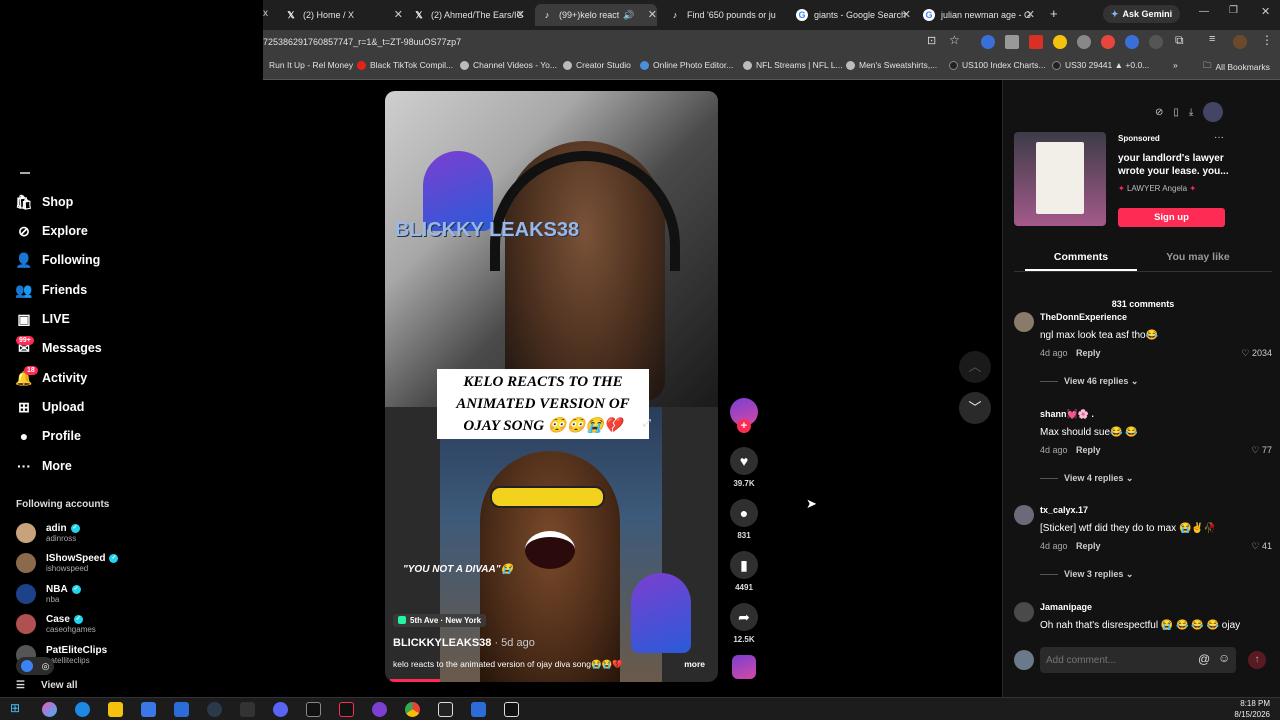  Describe the element at coordinates (1261, 546) in the screenshot. I see `comment-like-button: ♡ 41` at that location.